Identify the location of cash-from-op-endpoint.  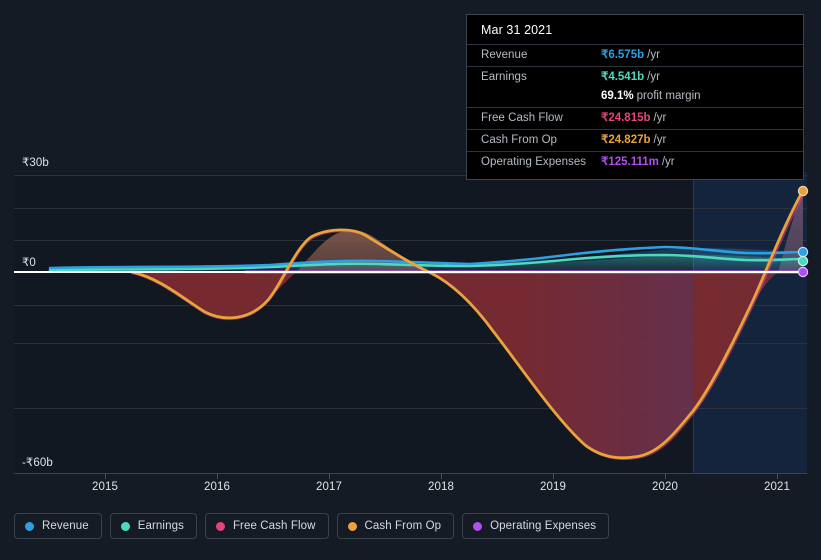
(803, 191).